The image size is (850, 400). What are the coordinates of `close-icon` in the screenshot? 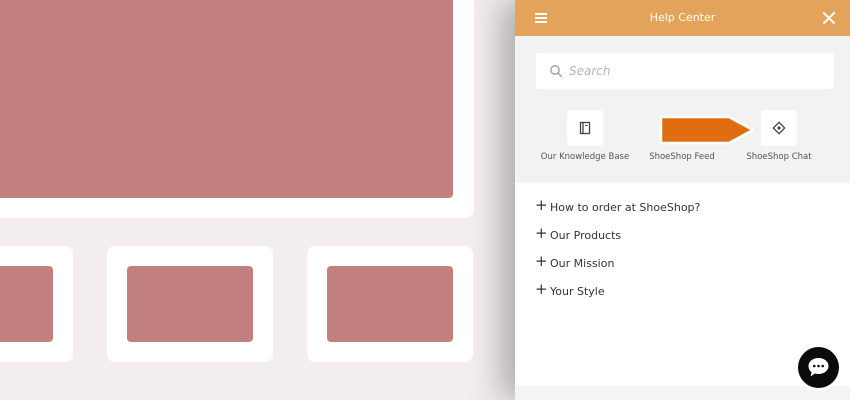 It's located at (829, 18).